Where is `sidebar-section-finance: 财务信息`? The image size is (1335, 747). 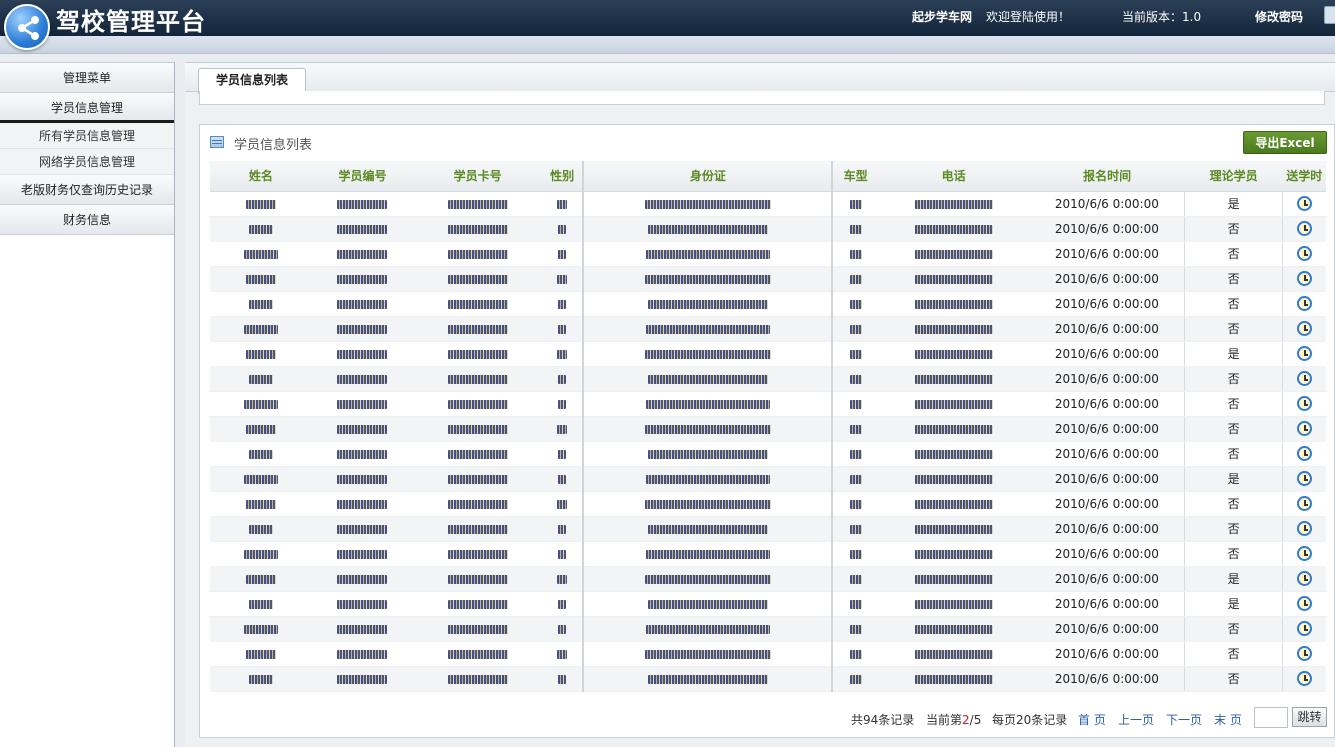 sidebar-section-finance: 财务信息 is located at coordinates (87, 220).